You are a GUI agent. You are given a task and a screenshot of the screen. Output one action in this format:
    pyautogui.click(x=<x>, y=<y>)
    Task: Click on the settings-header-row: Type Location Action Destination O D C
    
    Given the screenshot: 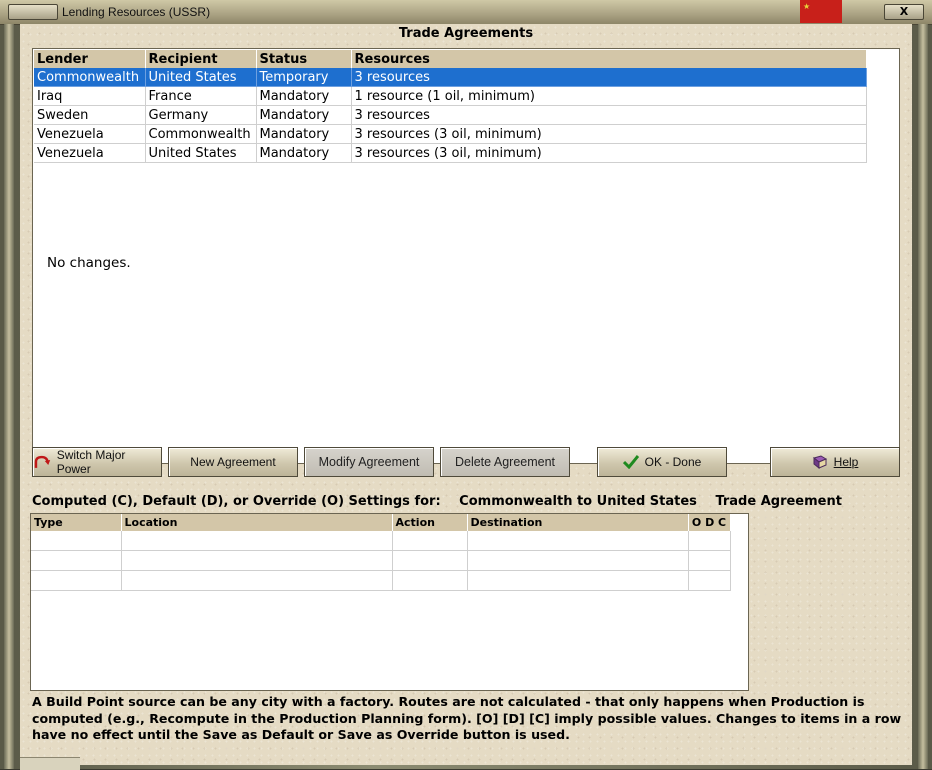 What is the action you would take?
    pyautogui.click(x=381, y=522)
    